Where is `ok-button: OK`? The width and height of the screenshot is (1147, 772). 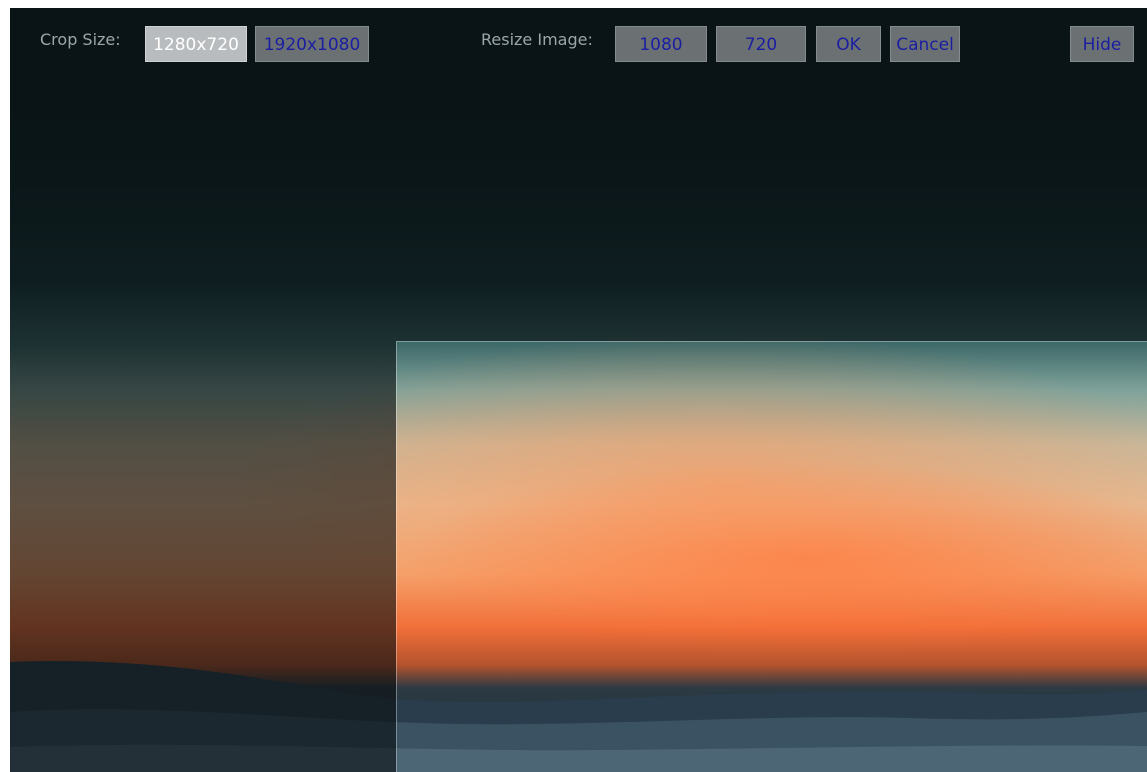
ok-button: OK is located at coordinates (848, 44).